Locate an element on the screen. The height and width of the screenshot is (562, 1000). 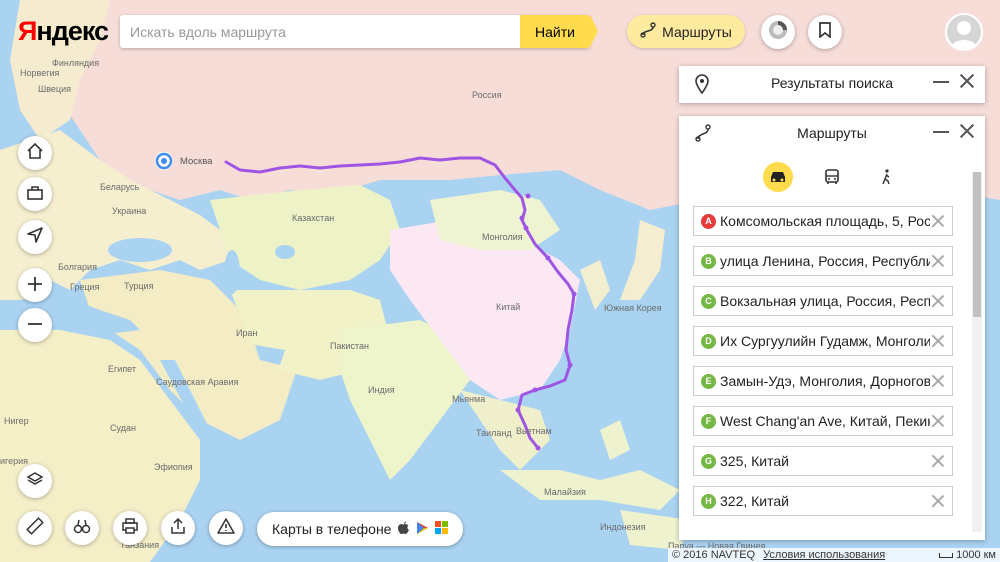
label-egypt: Египет is located at coordinates (122, 369).